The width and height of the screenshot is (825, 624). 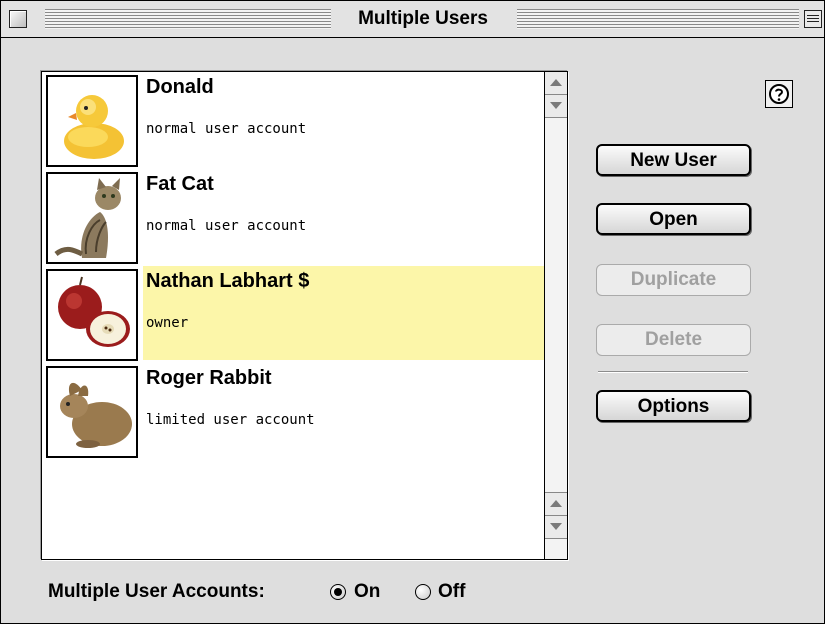 What do you see at coordinates (673, 219) in the screenshot?
I see `open-button: Open` at bounding box center [673, 219].